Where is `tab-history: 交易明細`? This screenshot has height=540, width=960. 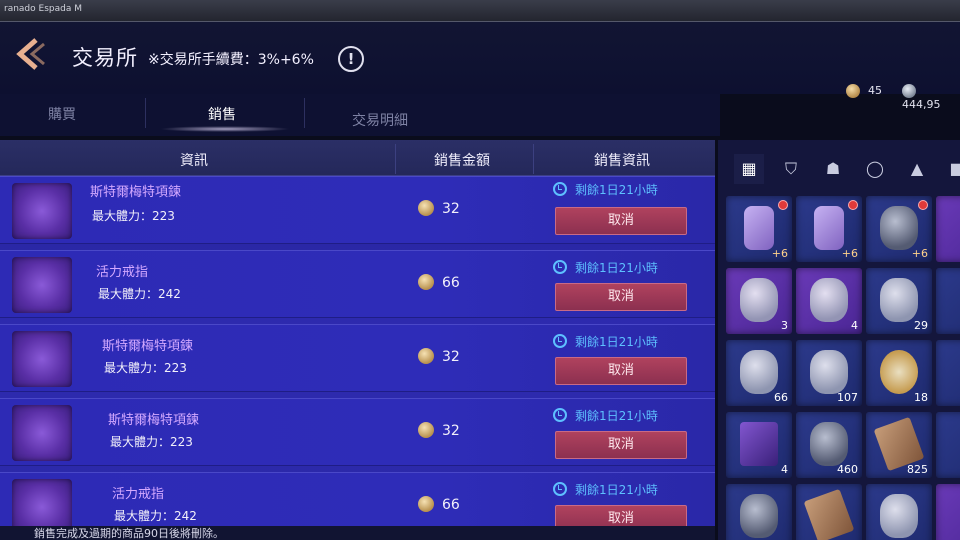
tab-history: 交易明細 is located at coordinates (380, 120).